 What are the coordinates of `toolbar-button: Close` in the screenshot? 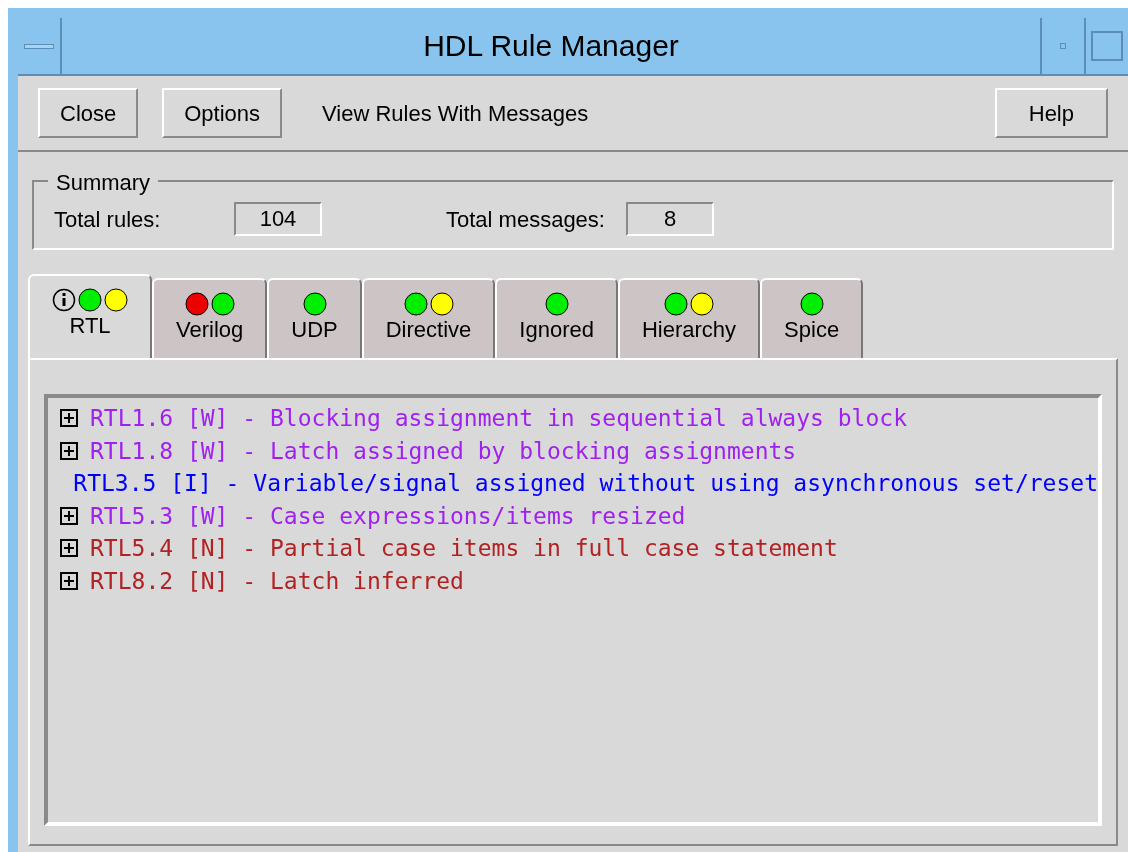 It's located at (88, 113).